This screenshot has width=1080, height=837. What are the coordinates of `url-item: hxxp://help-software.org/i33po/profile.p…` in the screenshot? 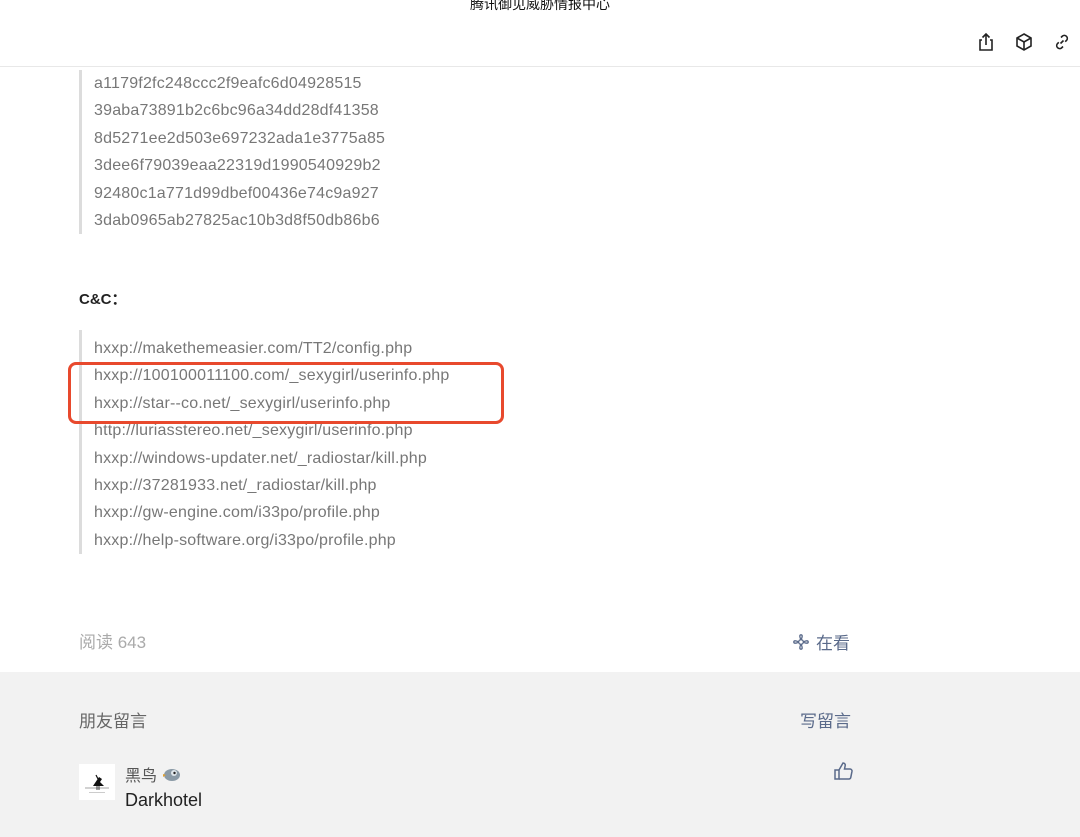 It's located at (245, 540).